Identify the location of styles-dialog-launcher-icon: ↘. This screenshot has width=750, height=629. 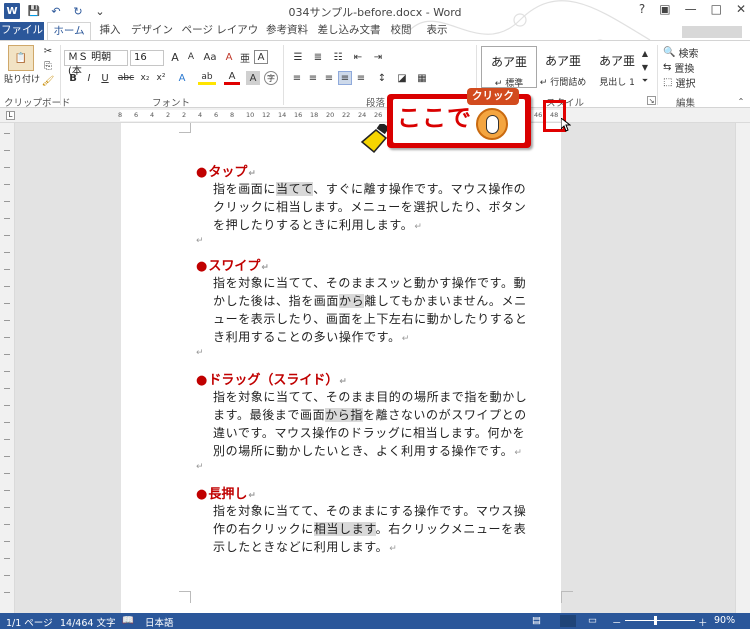
(651, 100).